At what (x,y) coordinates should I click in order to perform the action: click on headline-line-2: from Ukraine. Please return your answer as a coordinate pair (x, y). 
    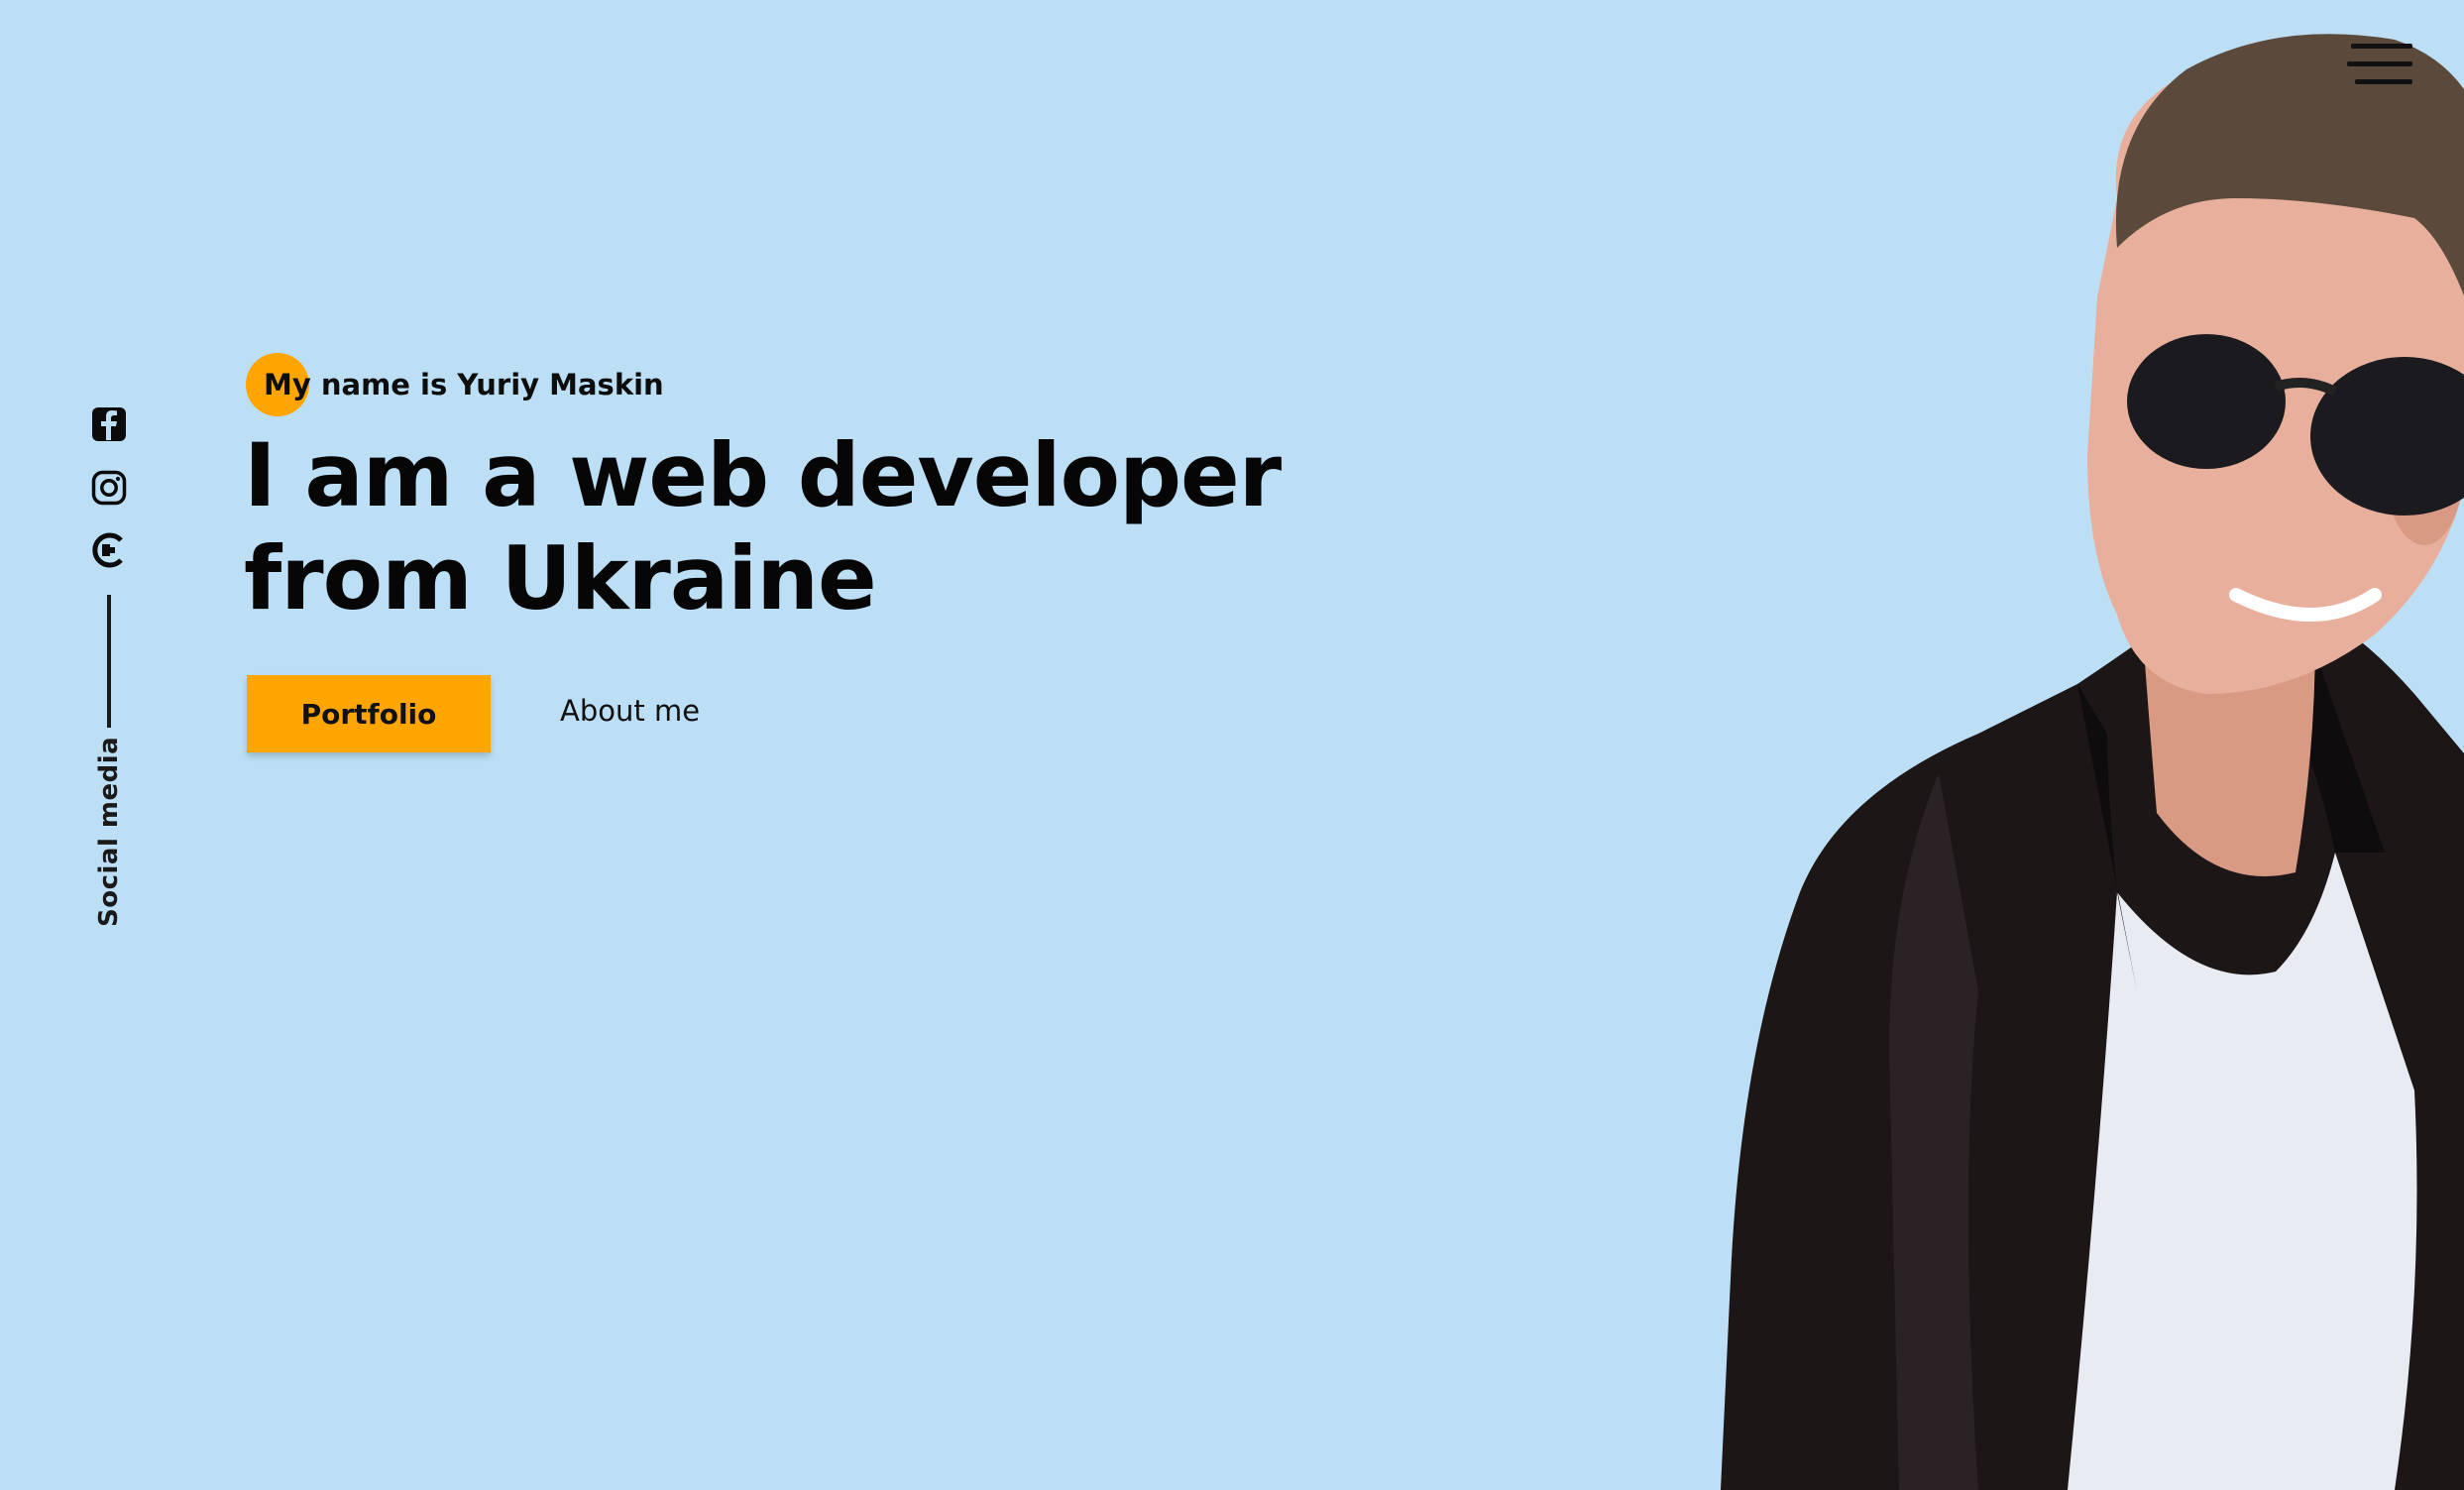
    Looking at the image, I should click on (560, 578).